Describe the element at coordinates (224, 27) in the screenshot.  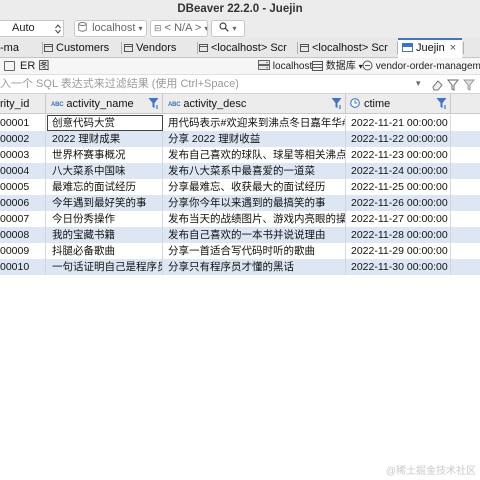
I see `search-icon` at that location.